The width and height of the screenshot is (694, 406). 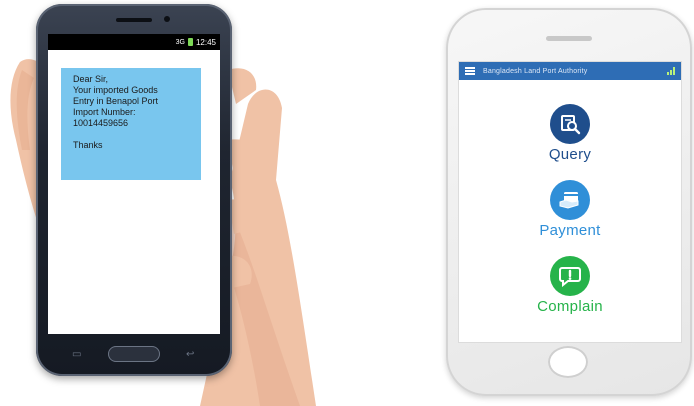 What do you see at coordinates (569, 38) in the screenshot?
I see `speaker` at bounding box center [569, 38].